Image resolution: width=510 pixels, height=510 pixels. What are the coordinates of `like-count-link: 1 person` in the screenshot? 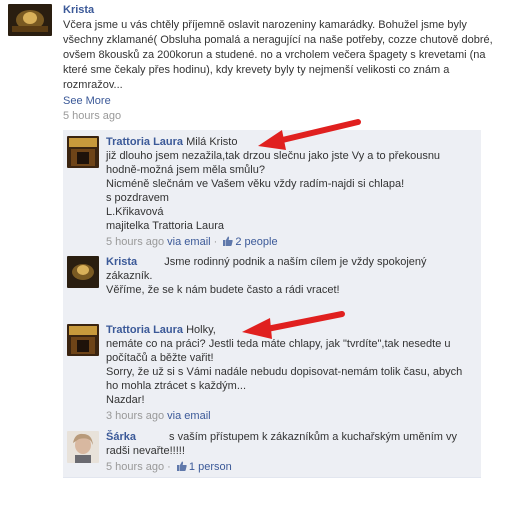 It's located at (210, 467).